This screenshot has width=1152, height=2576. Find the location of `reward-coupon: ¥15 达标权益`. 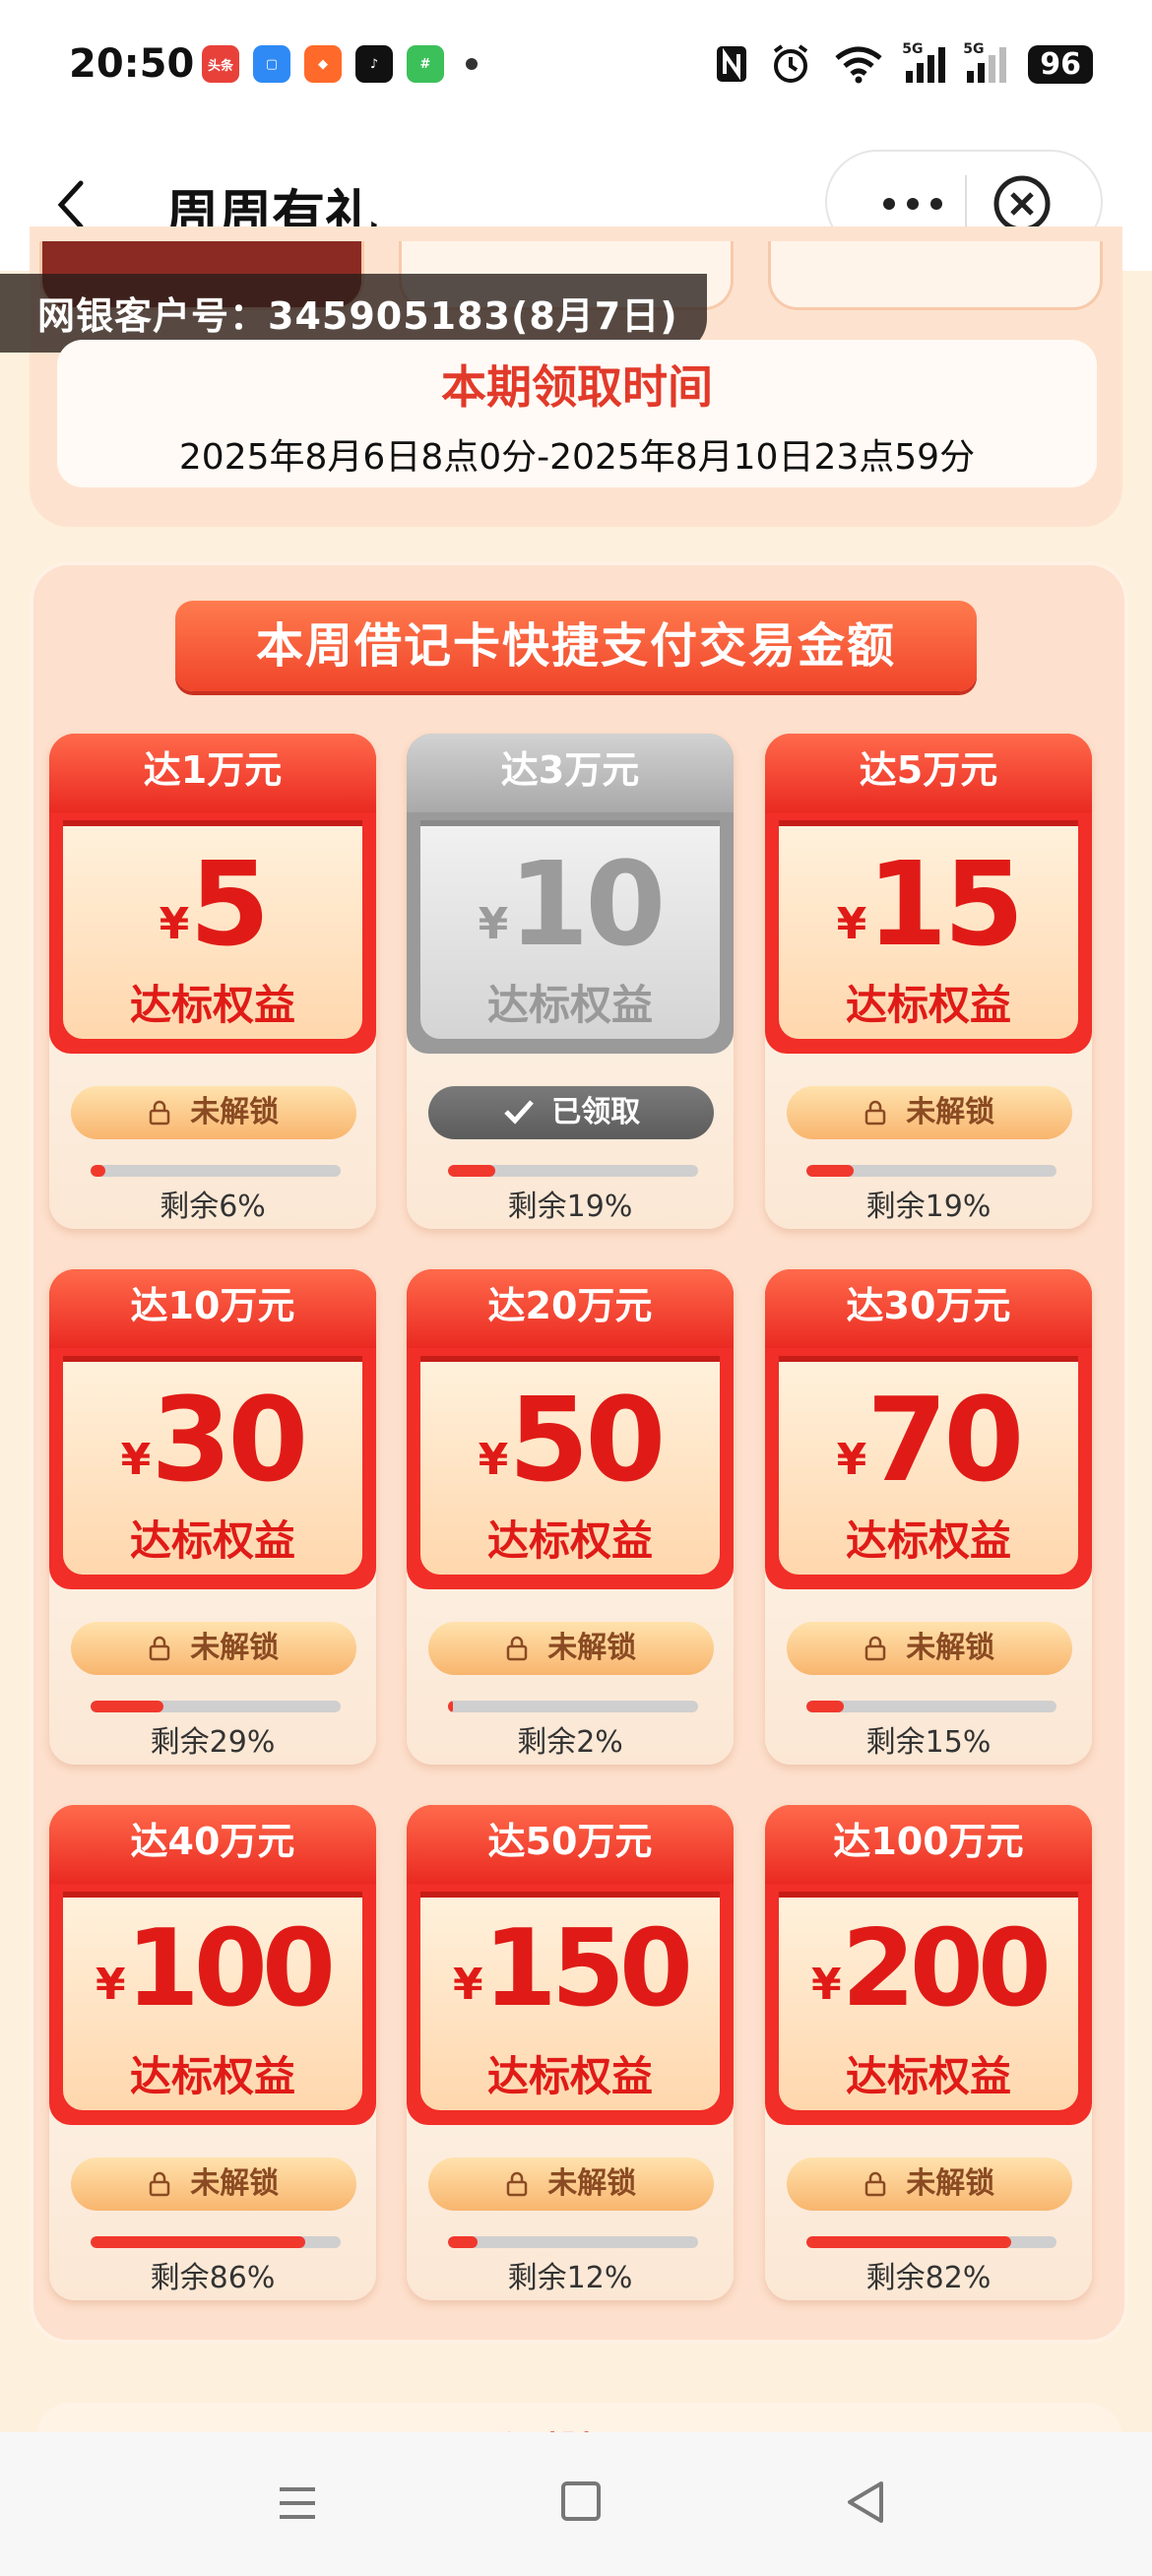

reward-coupon: ¥15 达标权益 is located at coordinates (928, 929).